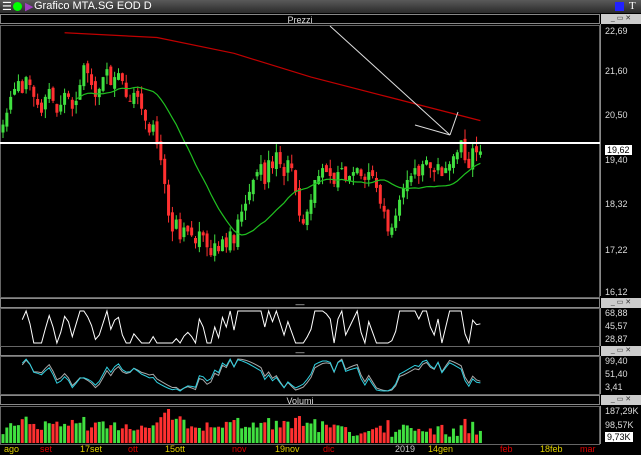 This screenshot has height=455, width=641. What do you see at coordinates (251, 375) in the screenshot?
I see `osc2-signal-line` at bounding box center [251, 375].